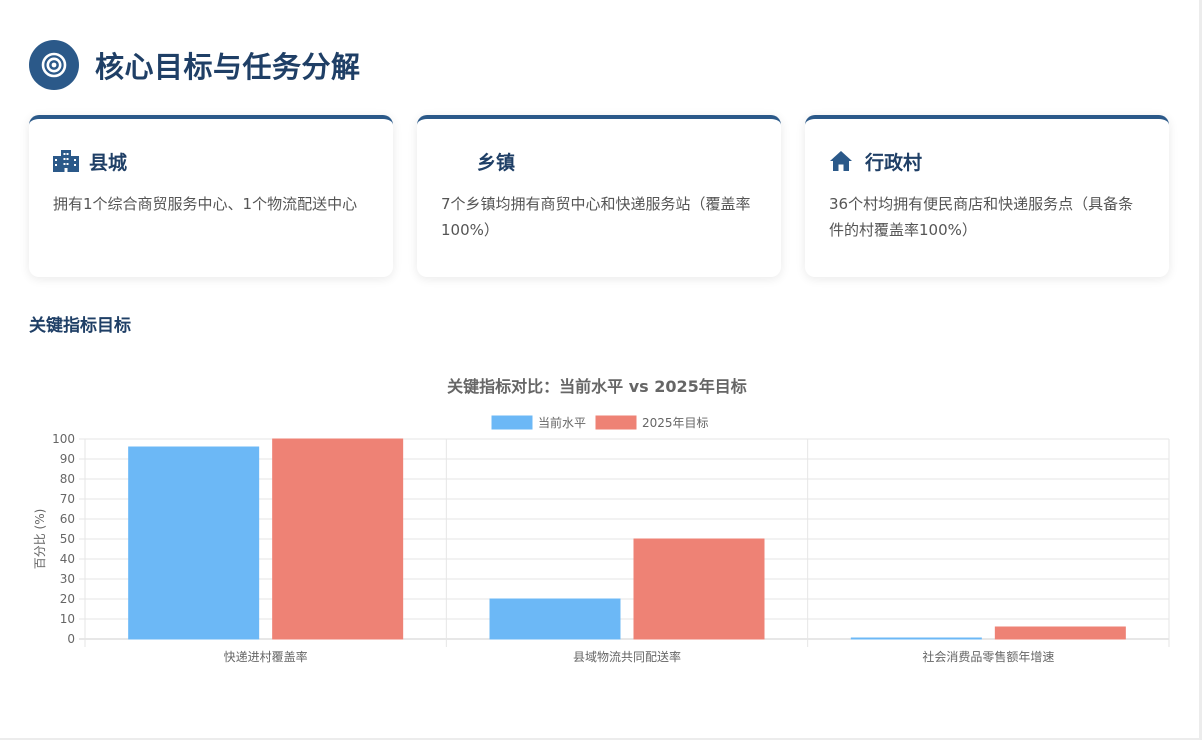 This screenshot has height=740, width=1202. I want to click on card-text: 拥有1个综合商贸服务中心、1个物流配送中心, so click(205, 204).